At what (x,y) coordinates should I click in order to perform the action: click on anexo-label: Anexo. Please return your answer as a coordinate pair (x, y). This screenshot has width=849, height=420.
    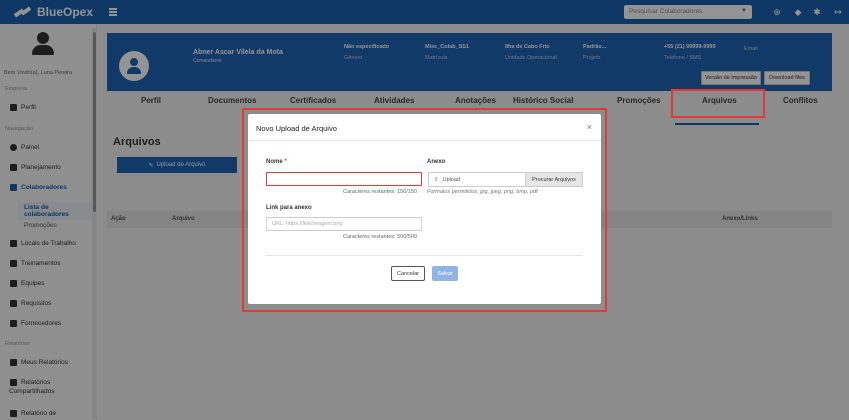
    Looking at the image, I should click on (436, 162).